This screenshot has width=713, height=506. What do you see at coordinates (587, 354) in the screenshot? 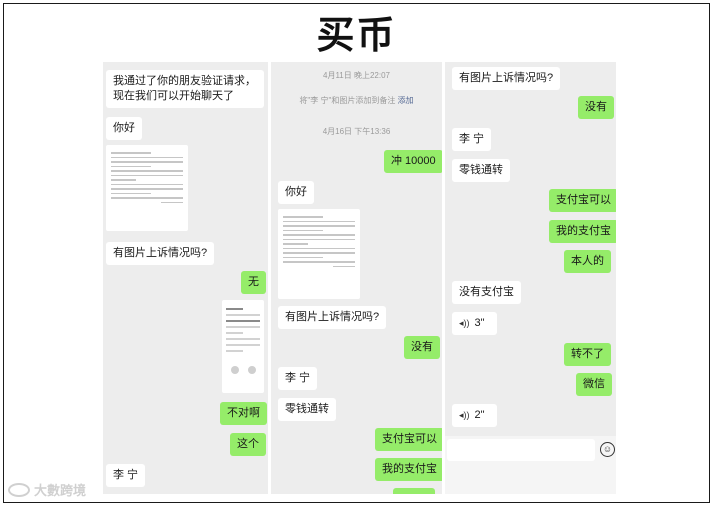
I see `message-bubble-outgoing: 转不了` at bounding box center [587, 354].